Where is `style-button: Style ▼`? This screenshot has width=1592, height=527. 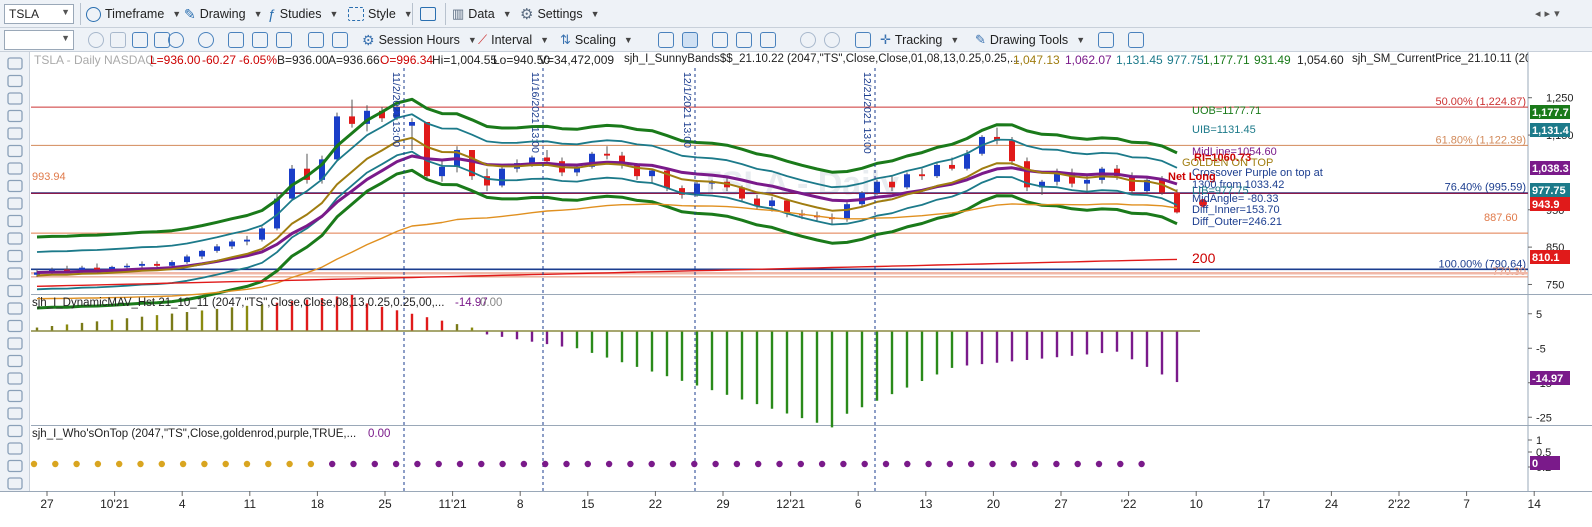
style-button: Style ▼ is located at coordinates (380, 14).